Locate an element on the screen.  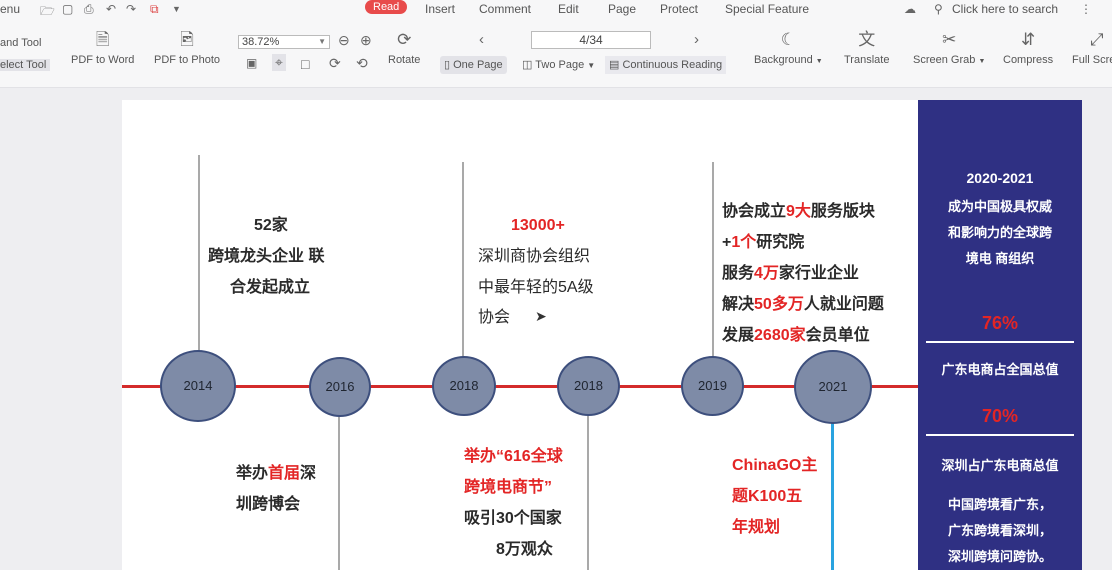
one-page-button: ▯ One Page is located at coordinates (473, 65).